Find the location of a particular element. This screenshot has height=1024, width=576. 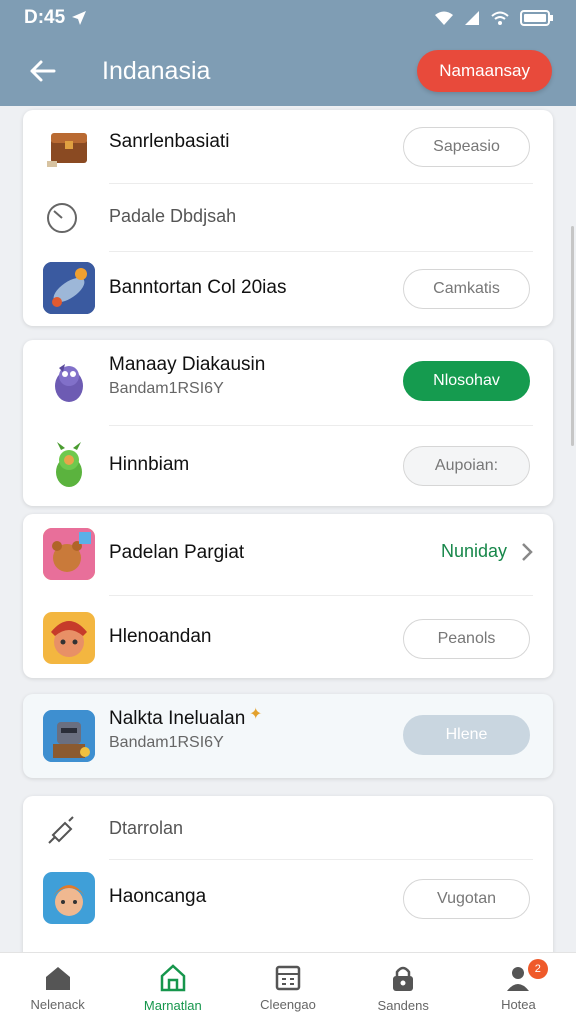

list-item: Nalkta Inelualan Bandam1RSI6Y ✦ Hlene is located at coordinates (288, 736).